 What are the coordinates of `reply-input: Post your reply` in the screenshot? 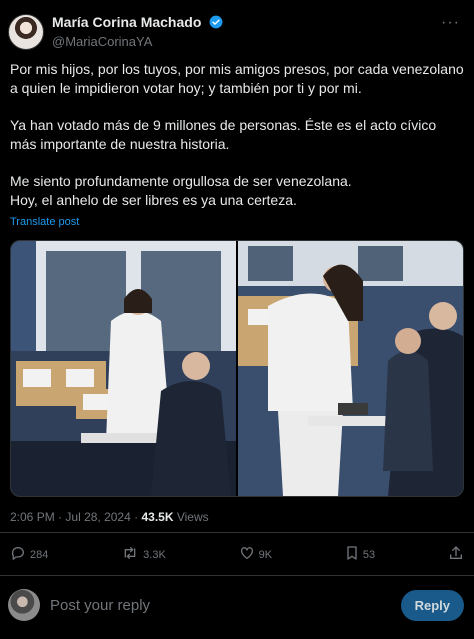 It's located at (225, 605).